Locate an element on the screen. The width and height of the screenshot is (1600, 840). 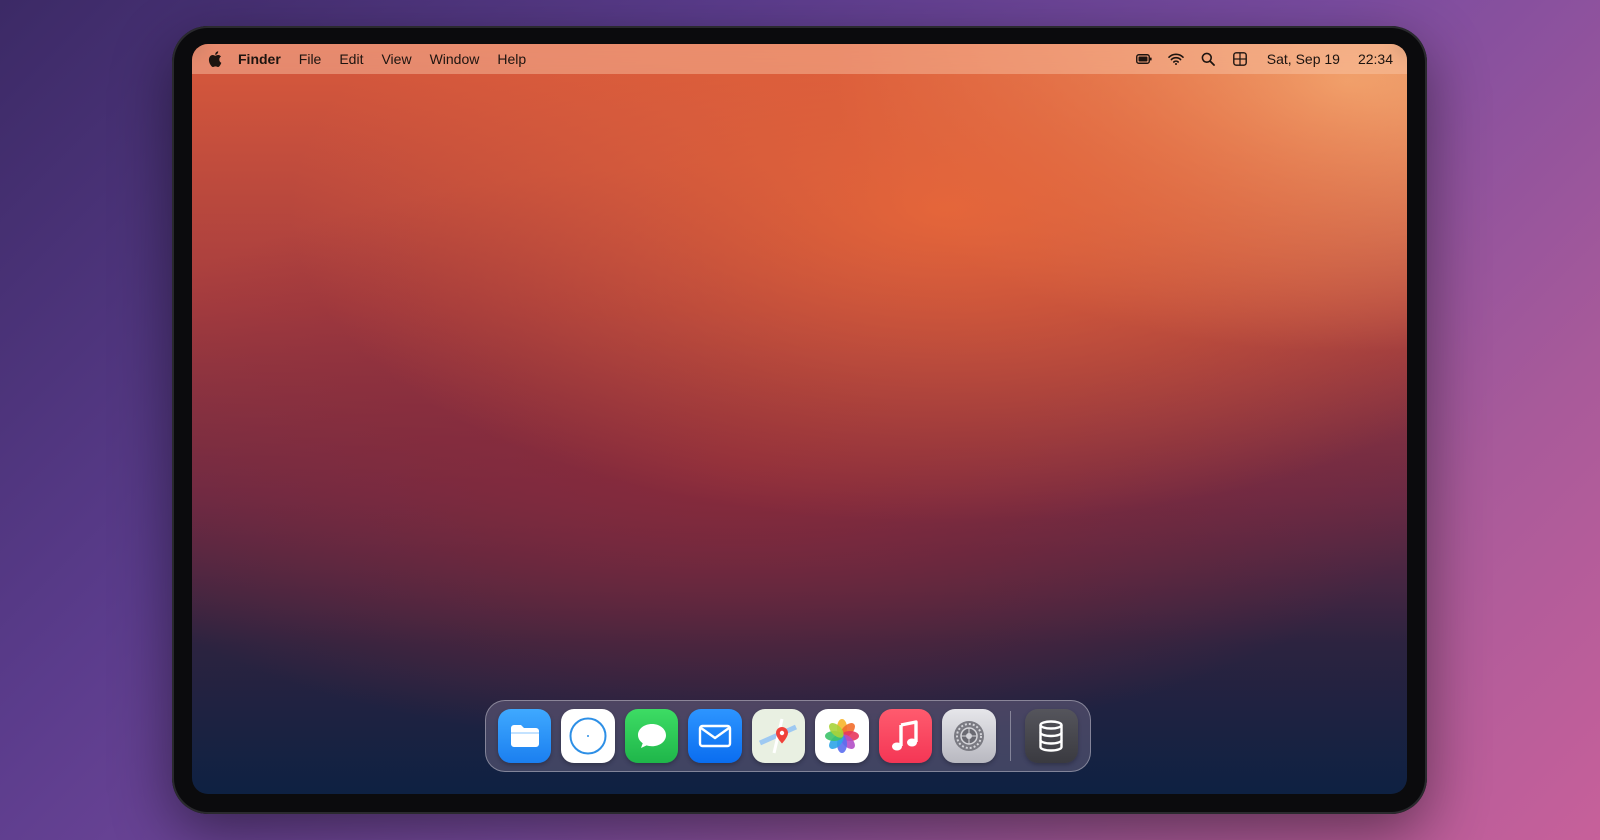
dock-app-safari is located at coordinates (588, 736).